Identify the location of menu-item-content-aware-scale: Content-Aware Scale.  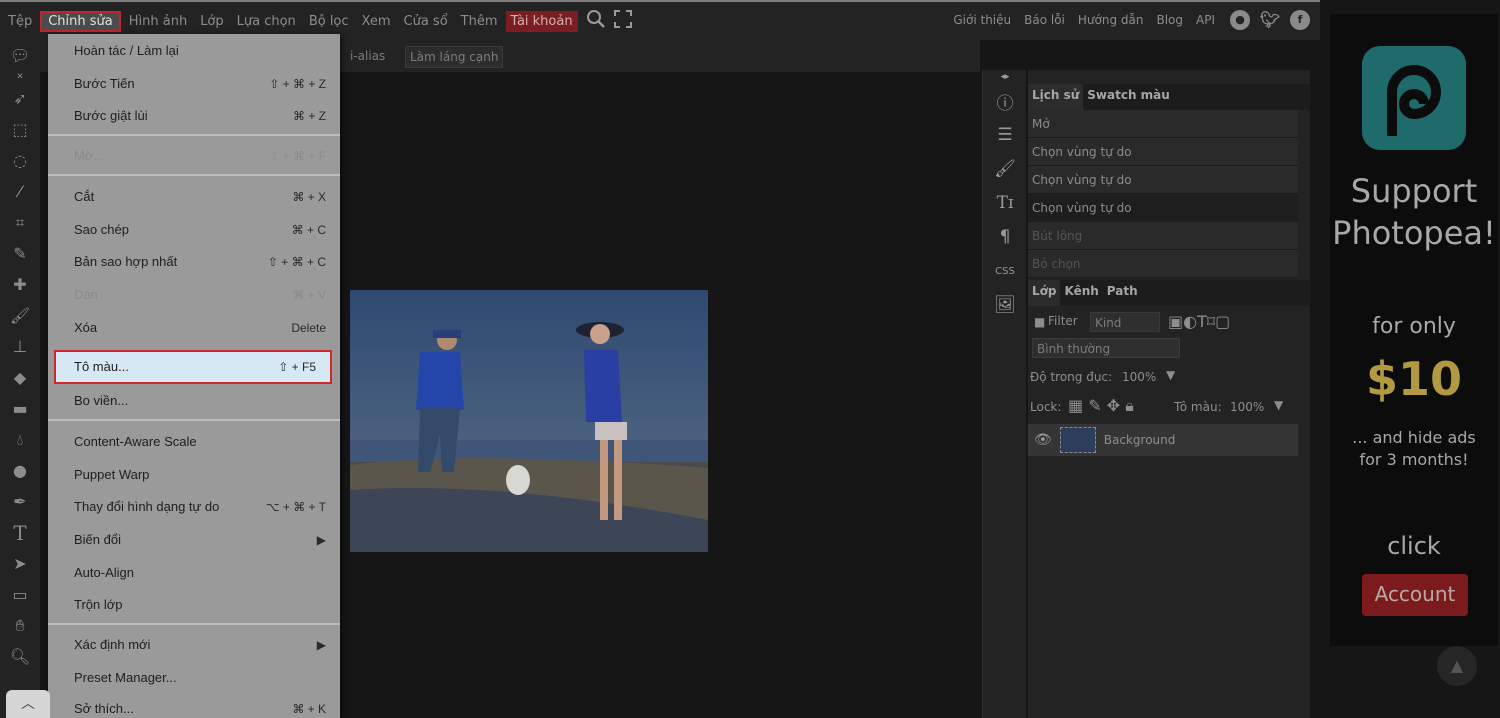
(194, 442).